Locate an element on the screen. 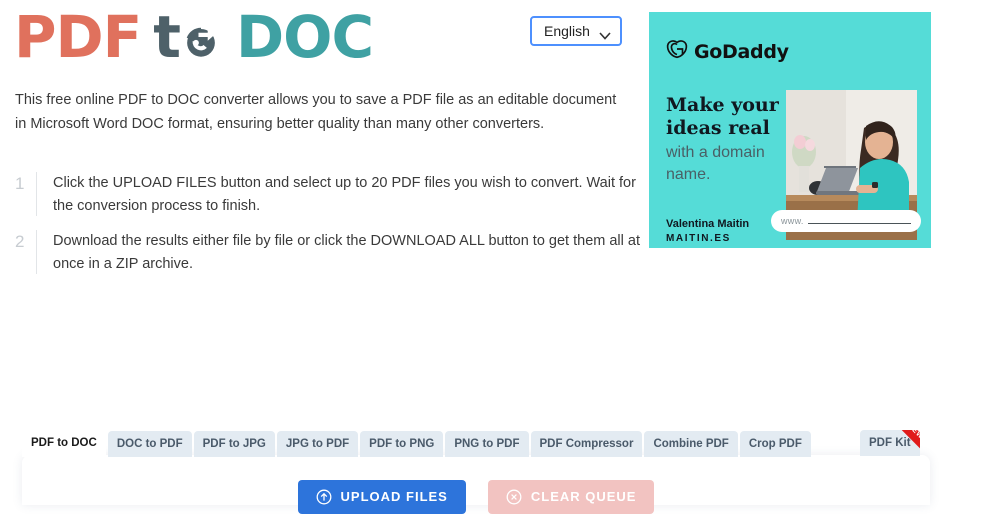  ad-brand-logo: GoDaddy is located at coordinates (727, 51).